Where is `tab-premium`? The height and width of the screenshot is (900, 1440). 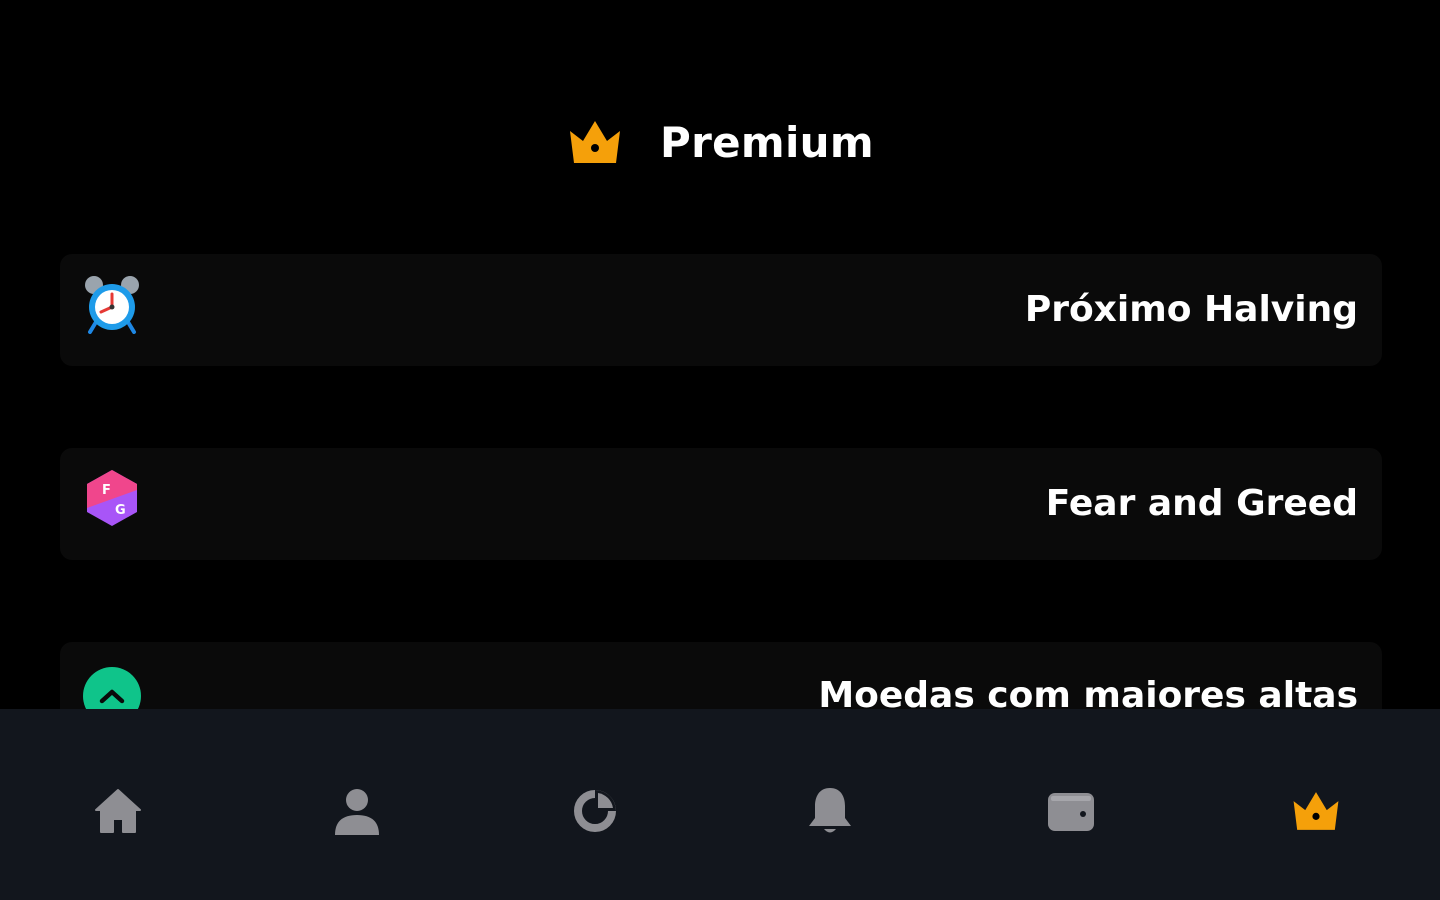
tab-premium is located at coordinates (1316, 811).